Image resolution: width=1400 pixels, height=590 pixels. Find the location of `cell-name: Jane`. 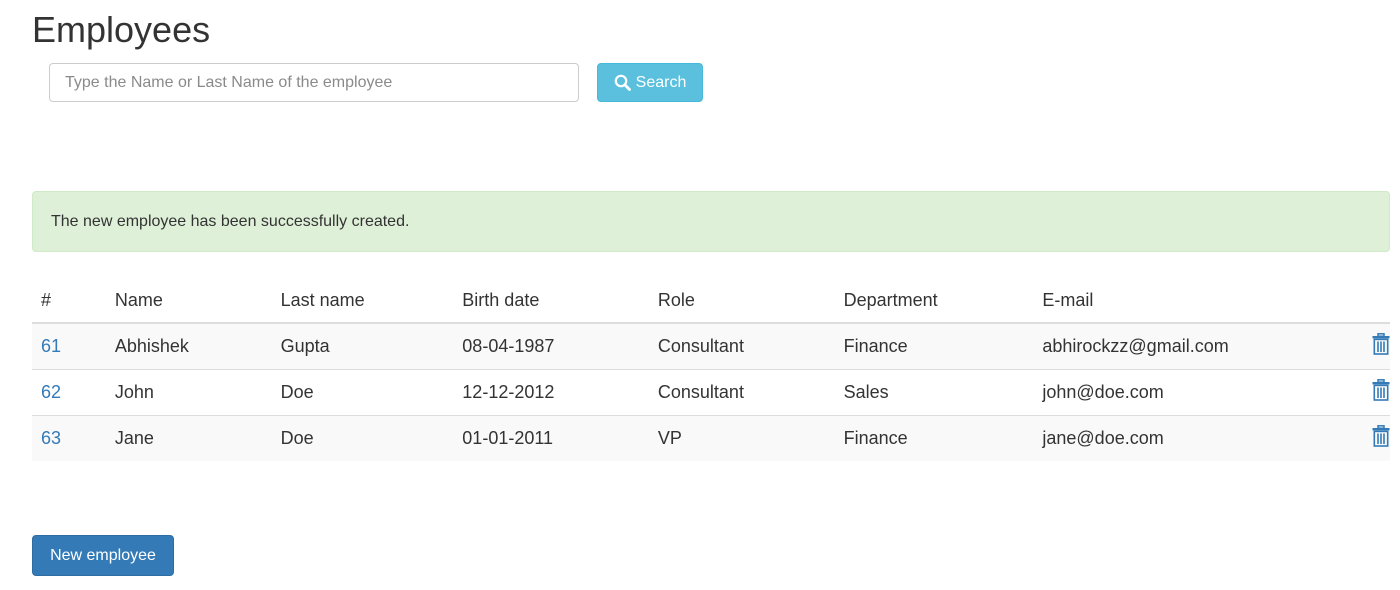

cell-name: Jane is located at coordinates (188, 438).